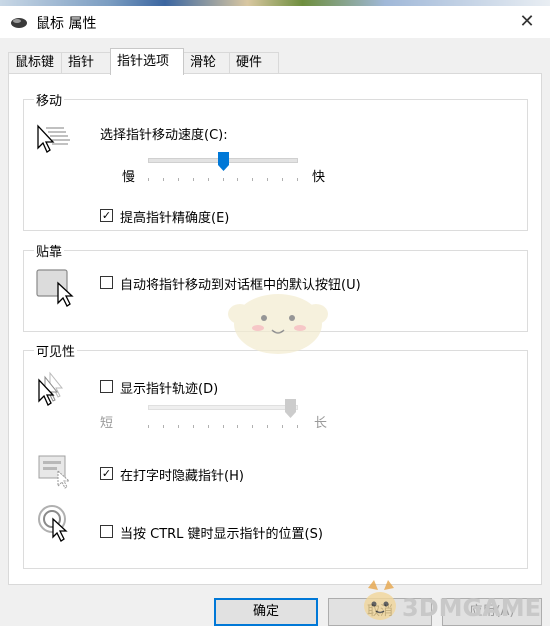  I want to click on precision-label: 提高指针精确度(E), so click(174, 216).